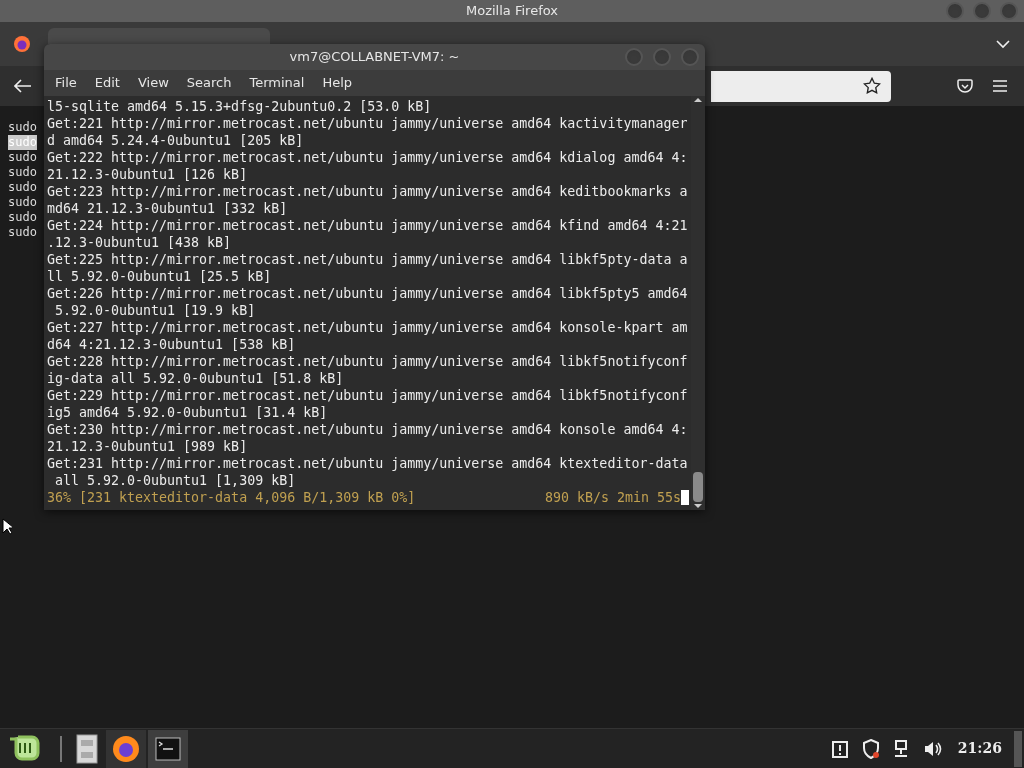 This screenshot has height=768, width=1024. Describe the element at coordinates (367, 429) in the screenshot. I see `terminal-line: Get:230 http://mirror.metrocast.net/ubuntu jammy/universe amd64 konsole amd64 4:` at that location.